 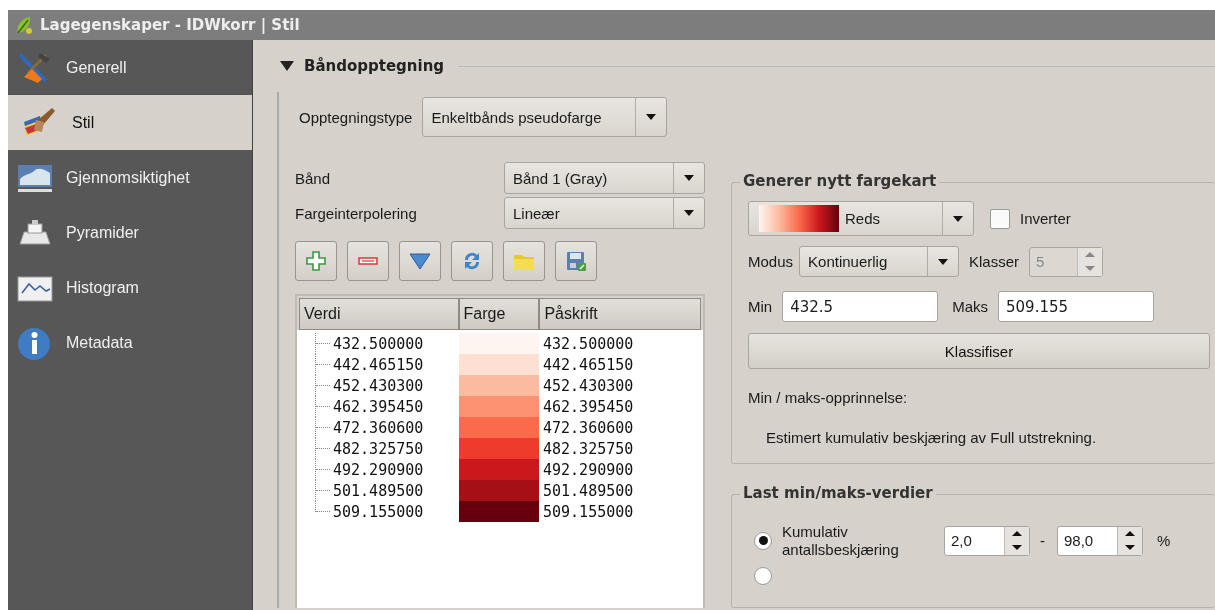 I want to click on column-header: Verdi, so click(x=379, y=314).